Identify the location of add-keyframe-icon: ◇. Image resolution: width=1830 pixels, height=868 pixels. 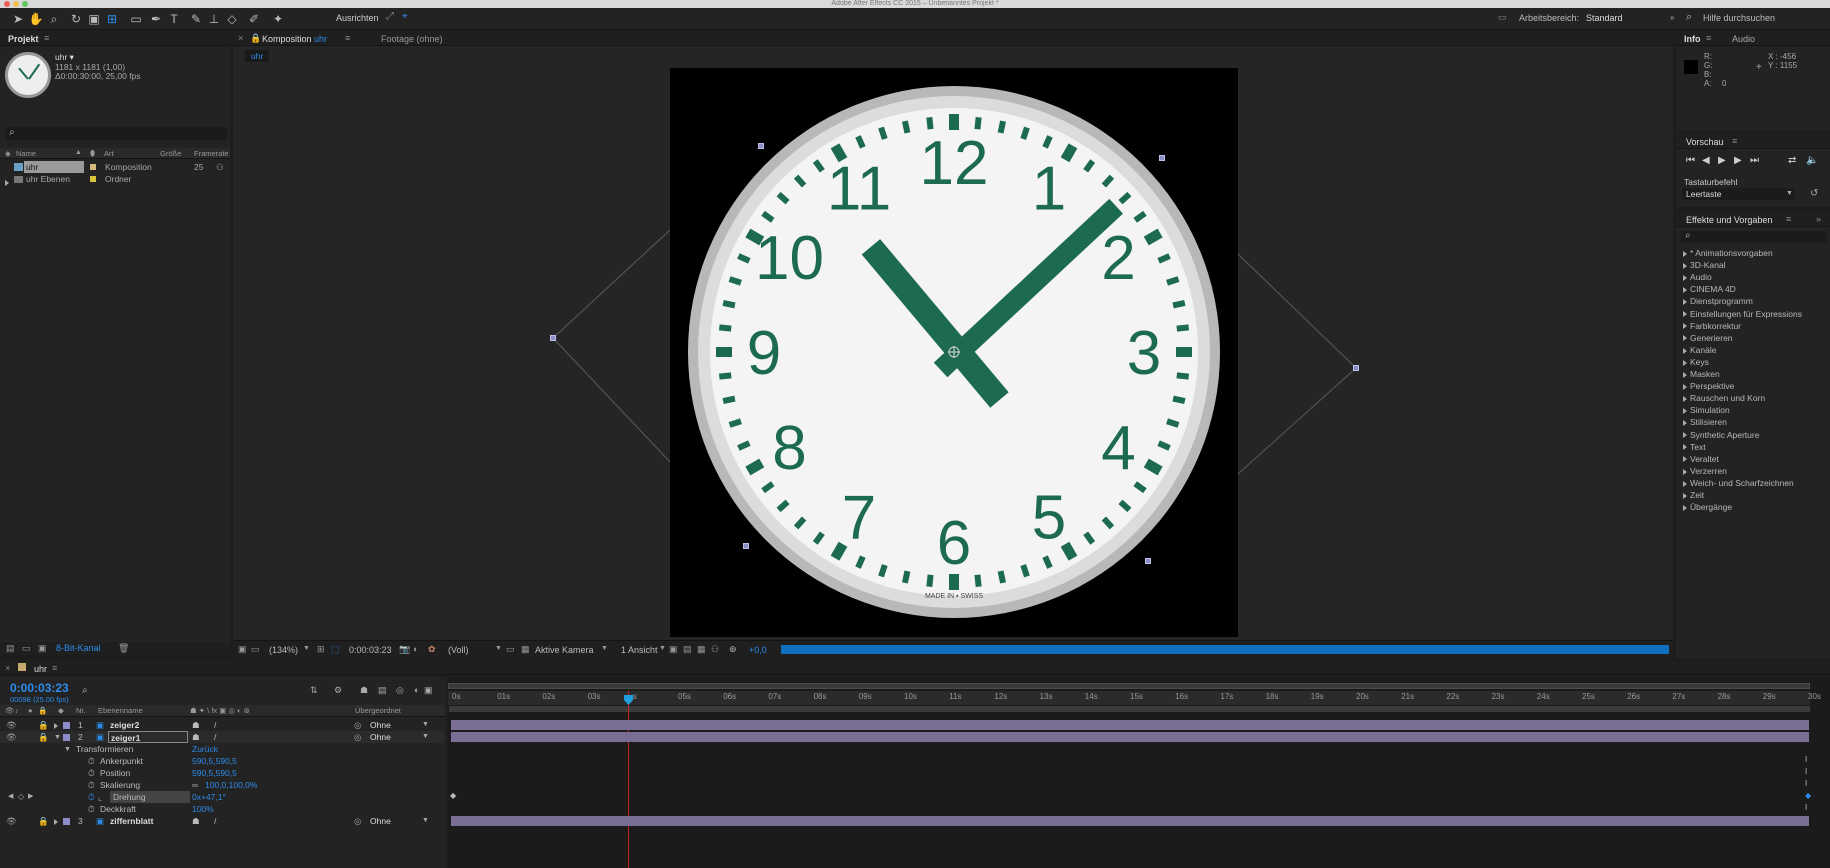
(21, 797).